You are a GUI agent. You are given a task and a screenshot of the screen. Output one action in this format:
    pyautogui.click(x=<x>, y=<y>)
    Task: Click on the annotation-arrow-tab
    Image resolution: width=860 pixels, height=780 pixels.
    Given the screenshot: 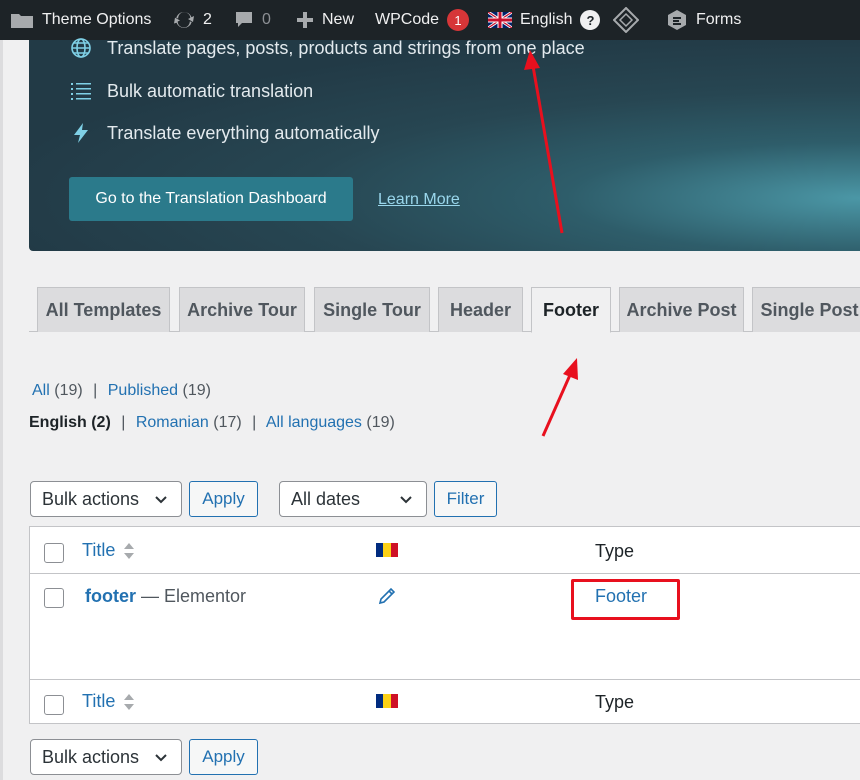 What is the action you would take?
    pyautogui.click(x=559, y=397)
    